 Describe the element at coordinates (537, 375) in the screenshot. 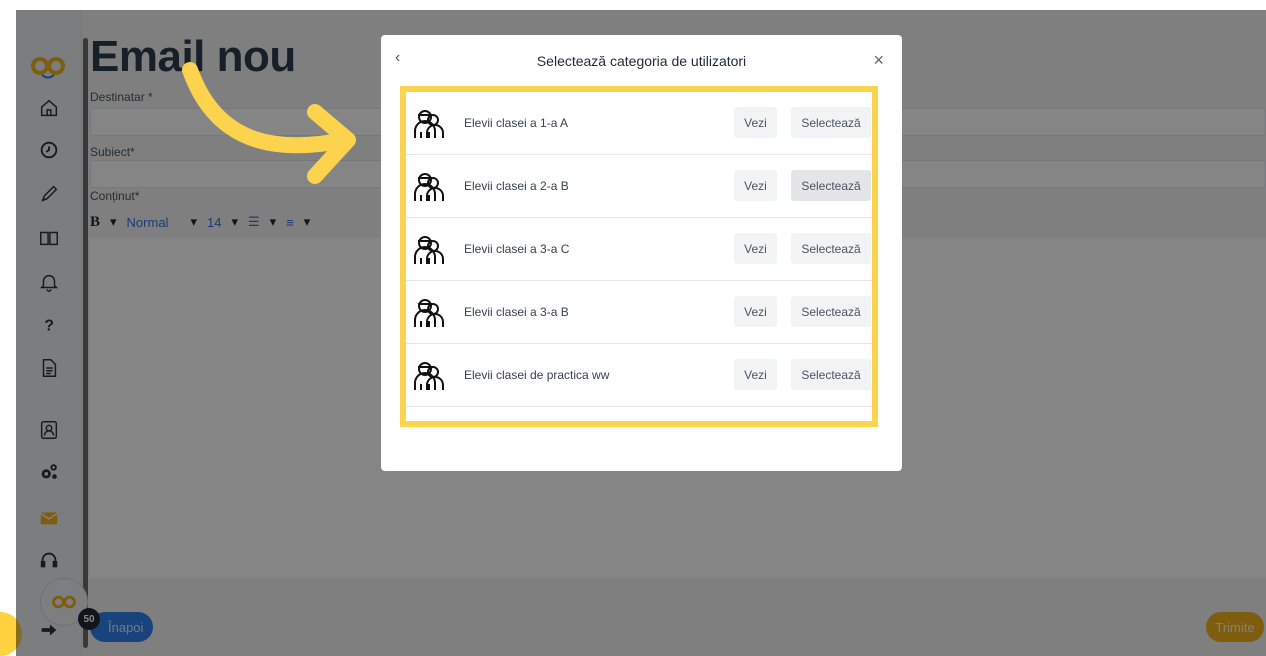

I see `category-label: Elevii clasei de practica ww` at that location.